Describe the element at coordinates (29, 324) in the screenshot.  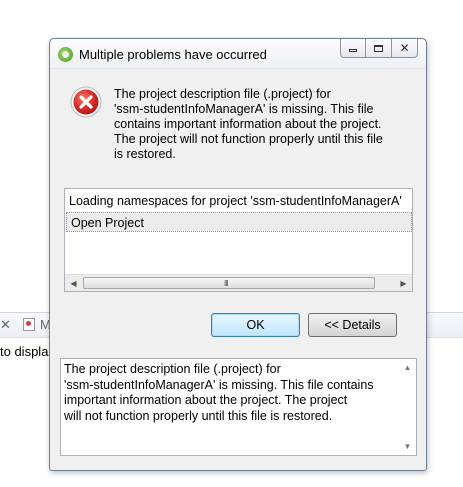
I see `background-tab-icon` at that location.